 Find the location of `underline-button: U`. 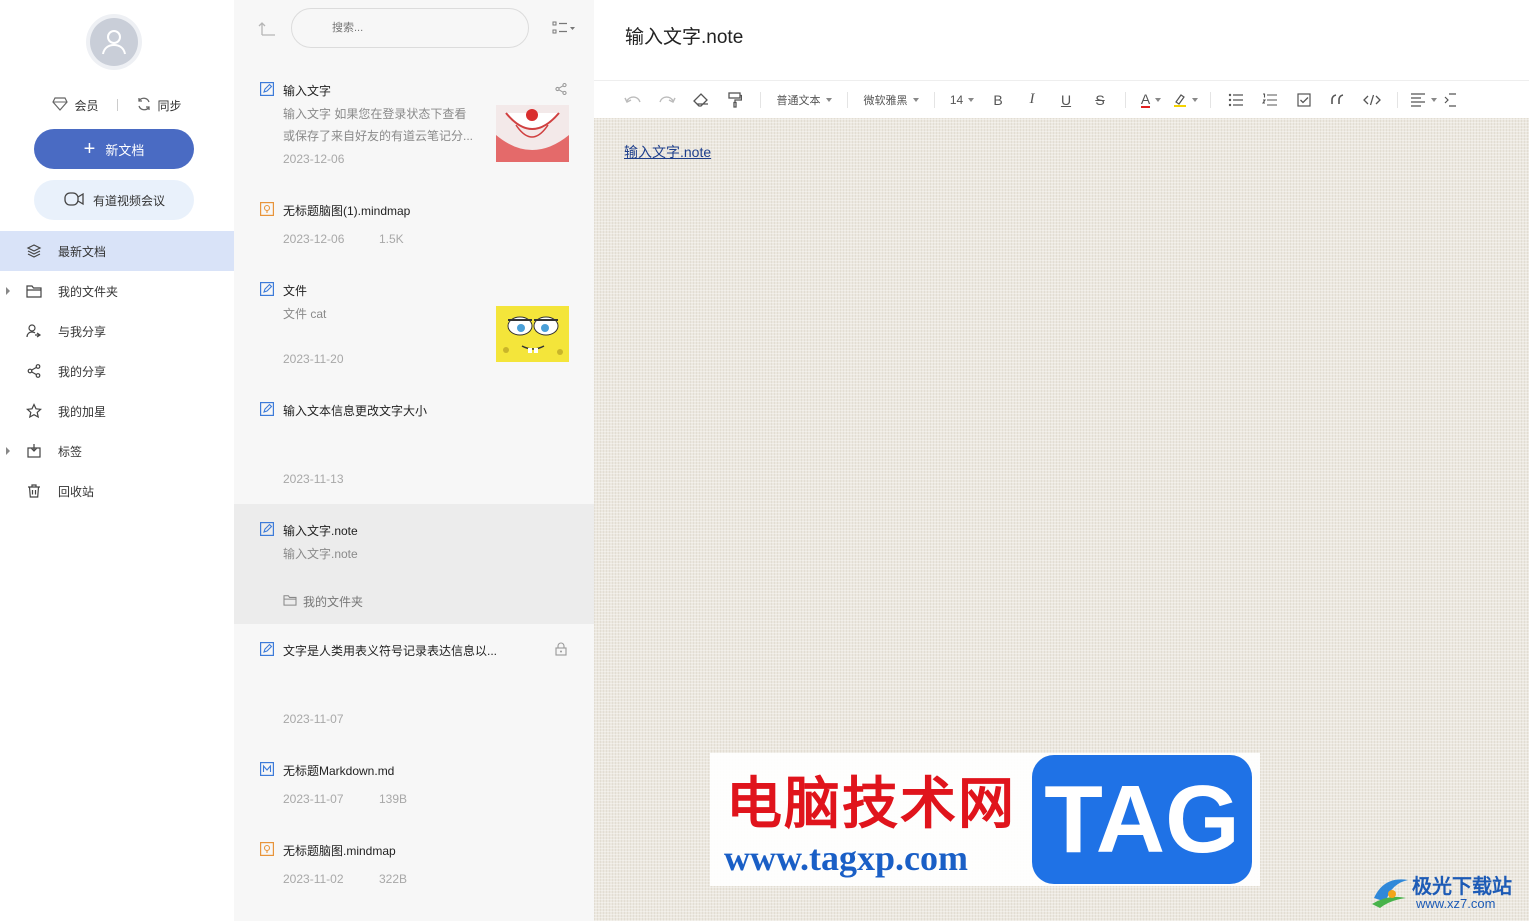

underline-button: U is located at coordinates (1066, 100).